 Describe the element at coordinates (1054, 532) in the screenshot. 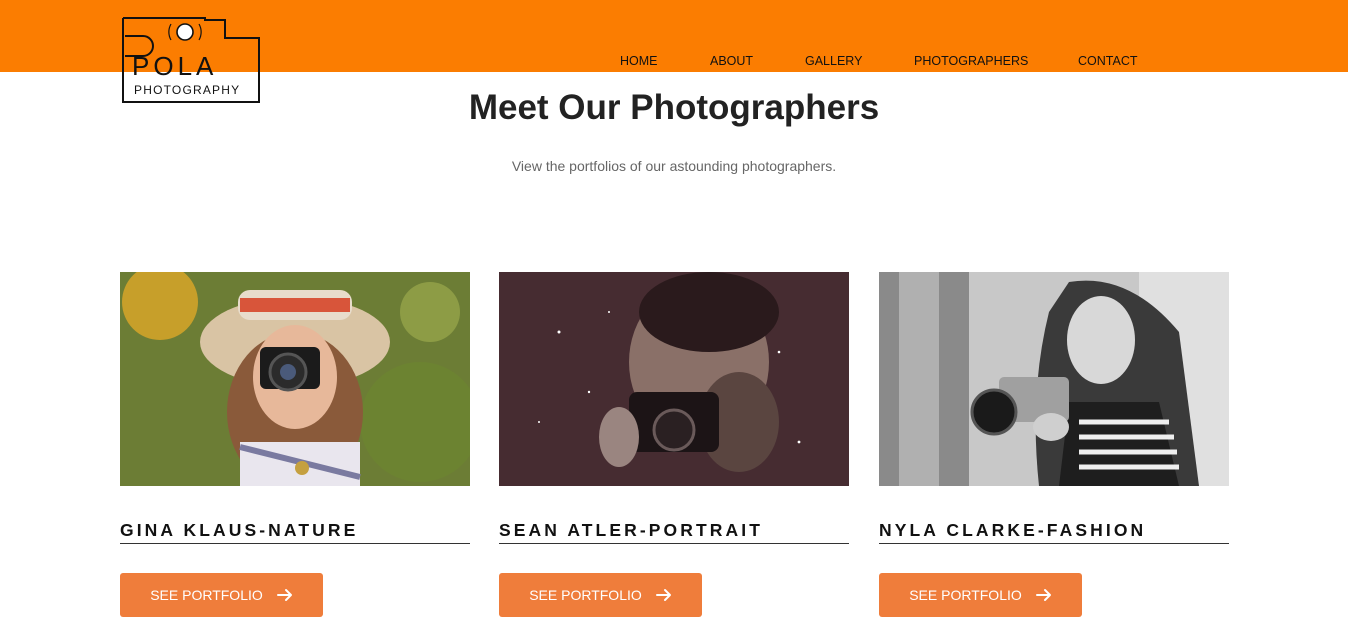

I see `photographer-name: NYLA CLARKE-FASHION` at that location.